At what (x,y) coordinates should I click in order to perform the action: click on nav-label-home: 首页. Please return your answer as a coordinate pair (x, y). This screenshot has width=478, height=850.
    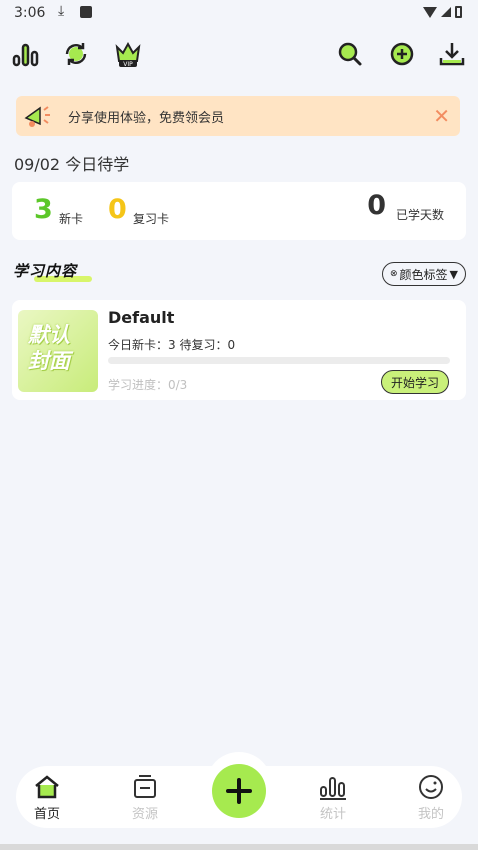
    Looking at the image, I should click on (46, 814).